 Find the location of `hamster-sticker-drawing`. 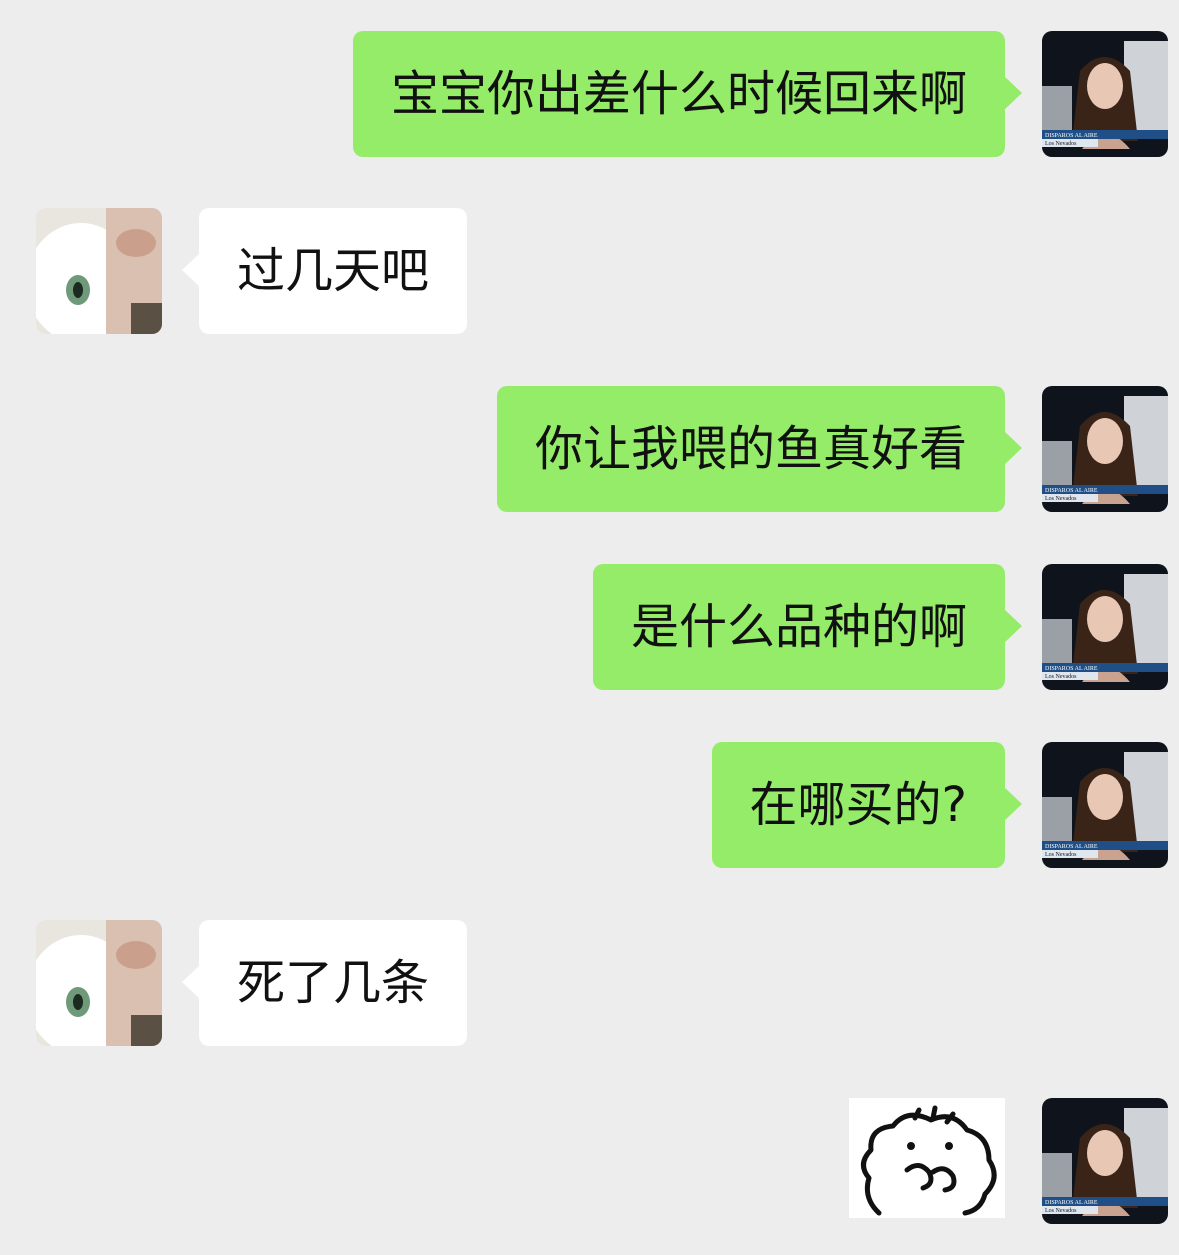

hamster-sticker-drawing is located at coordinates (929, 1160).